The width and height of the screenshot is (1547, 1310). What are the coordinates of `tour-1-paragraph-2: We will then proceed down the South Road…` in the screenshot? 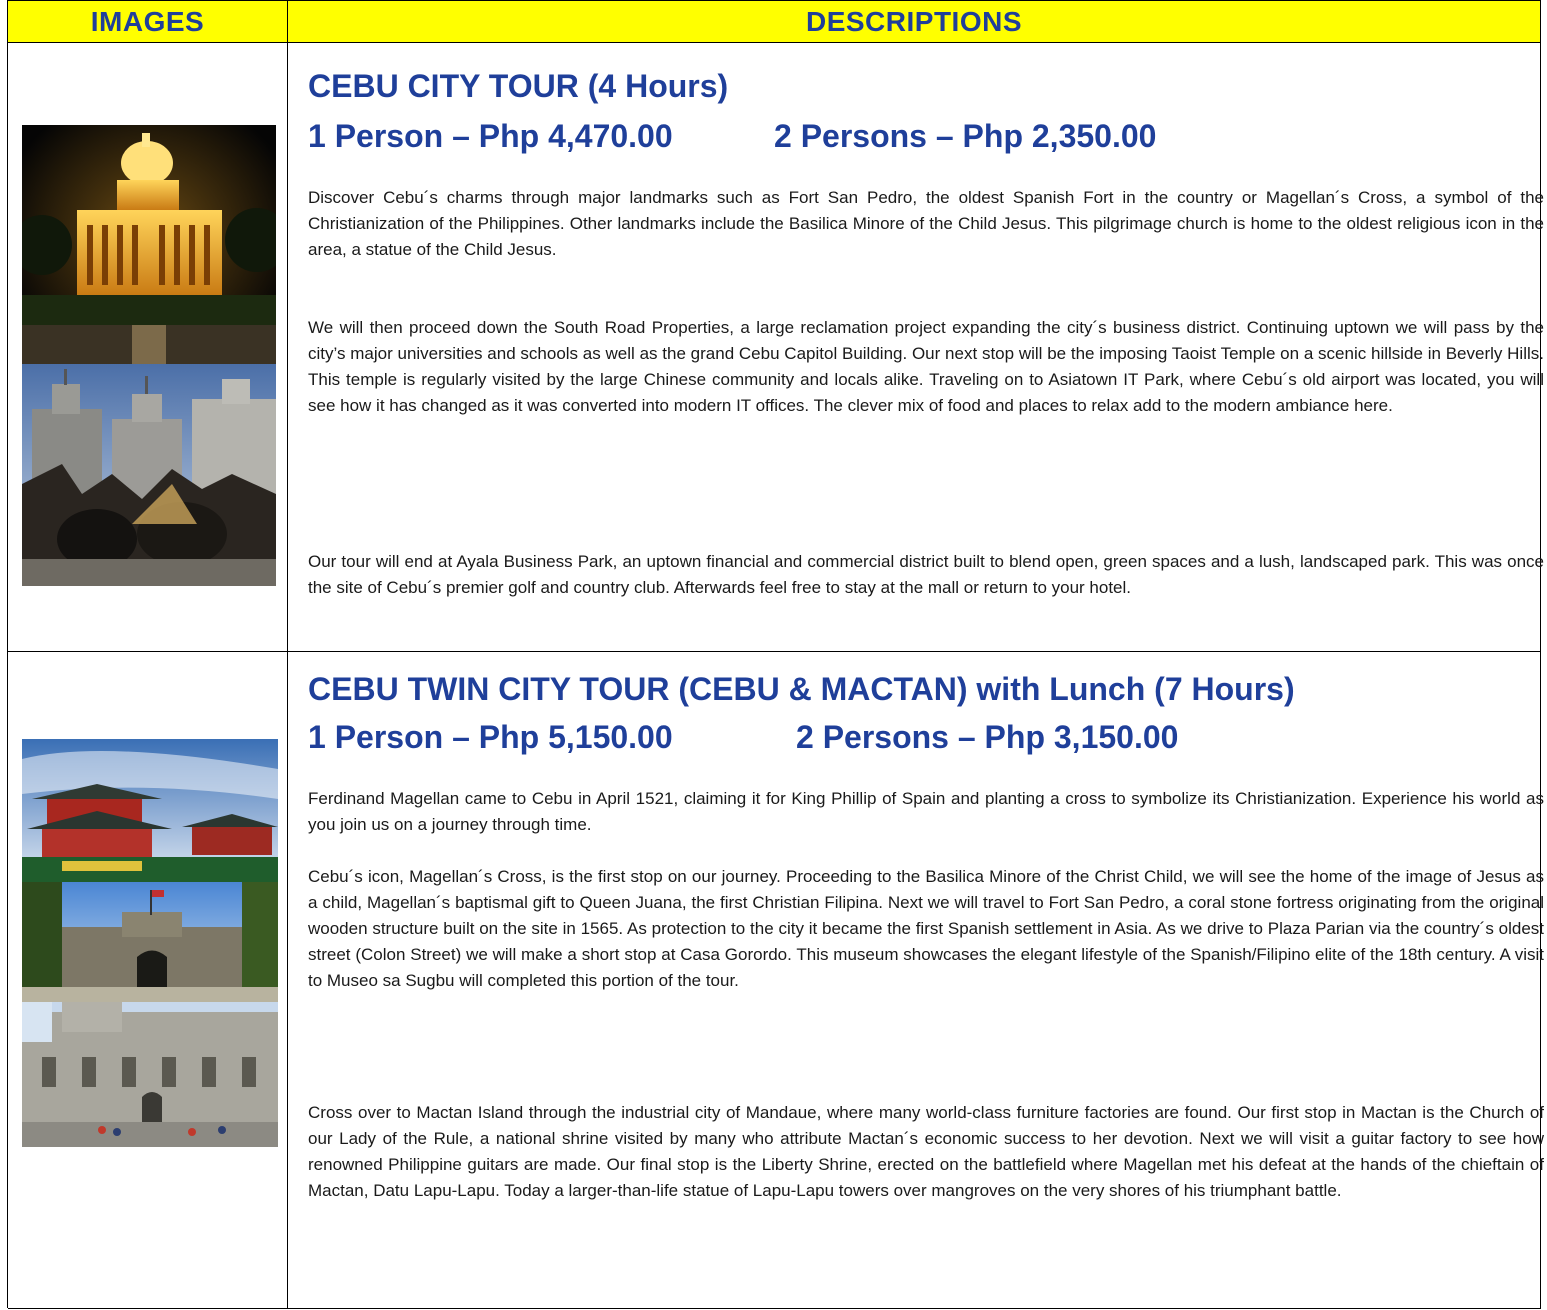 It's located at (926, 366).